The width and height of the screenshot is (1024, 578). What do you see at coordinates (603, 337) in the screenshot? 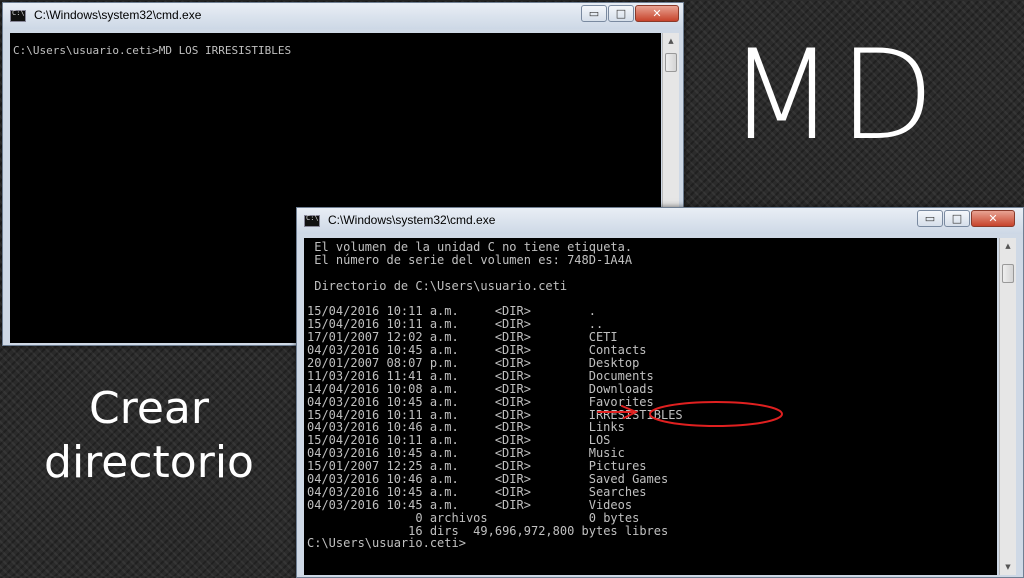
I see `entry-name: CETI` at bounding box center [603, 337].